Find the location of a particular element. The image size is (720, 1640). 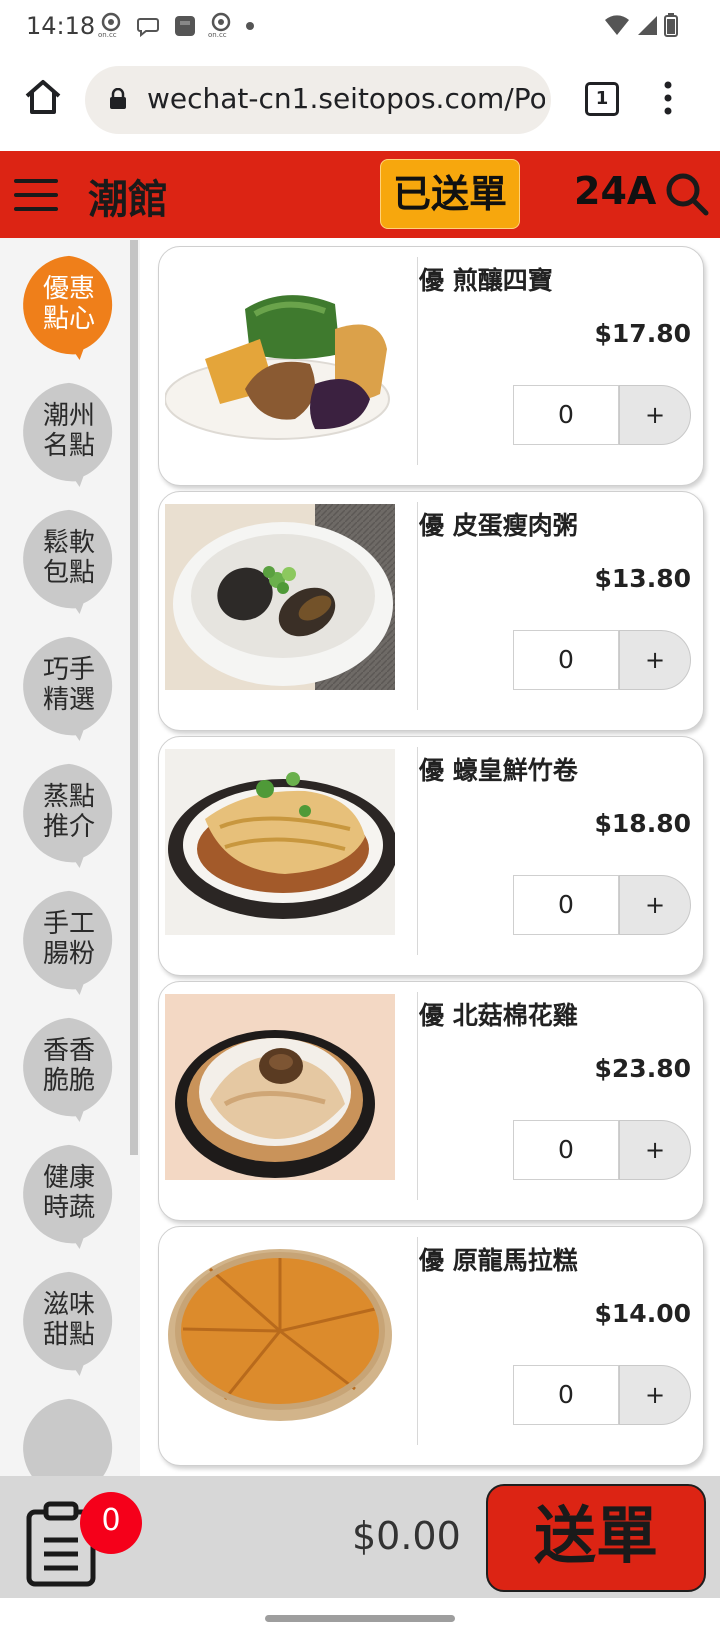

address-bar: wechat-cn1.seitopos.com/PosWeb is located at coordinates (318, 100).